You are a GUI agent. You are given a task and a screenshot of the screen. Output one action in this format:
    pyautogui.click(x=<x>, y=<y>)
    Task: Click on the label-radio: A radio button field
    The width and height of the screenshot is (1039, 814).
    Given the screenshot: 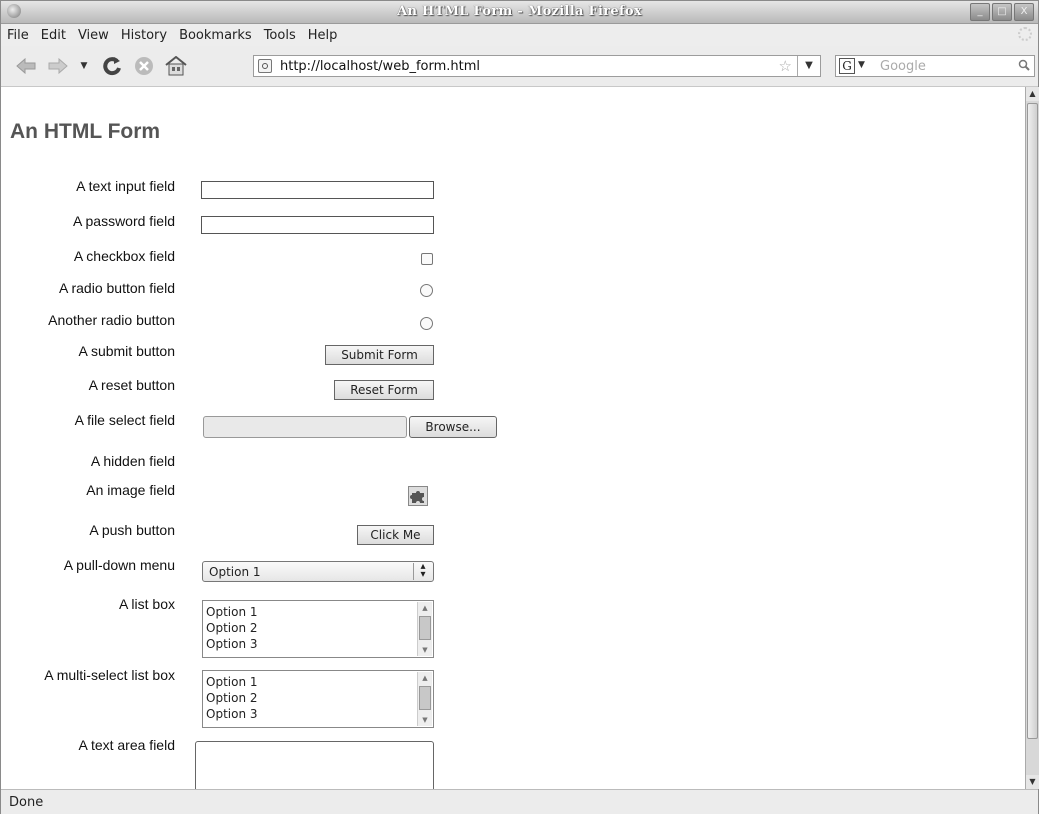 What is the action you would take?
    pyautogui.click(x=117, y=288)
    